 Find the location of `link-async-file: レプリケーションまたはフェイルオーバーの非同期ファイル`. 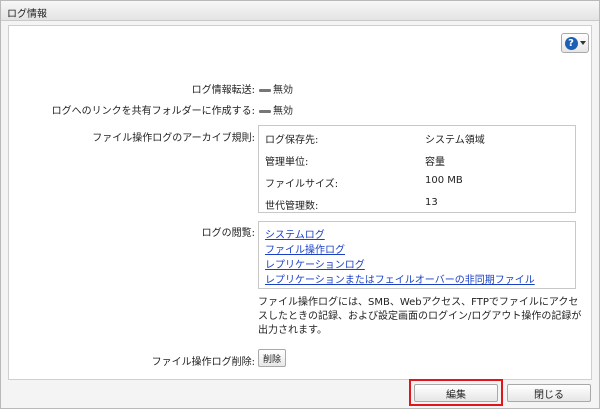

link-async-file: レプリケーションまたはフェイルオーバーの非同期ファイル is located at coordinates (400, 278).